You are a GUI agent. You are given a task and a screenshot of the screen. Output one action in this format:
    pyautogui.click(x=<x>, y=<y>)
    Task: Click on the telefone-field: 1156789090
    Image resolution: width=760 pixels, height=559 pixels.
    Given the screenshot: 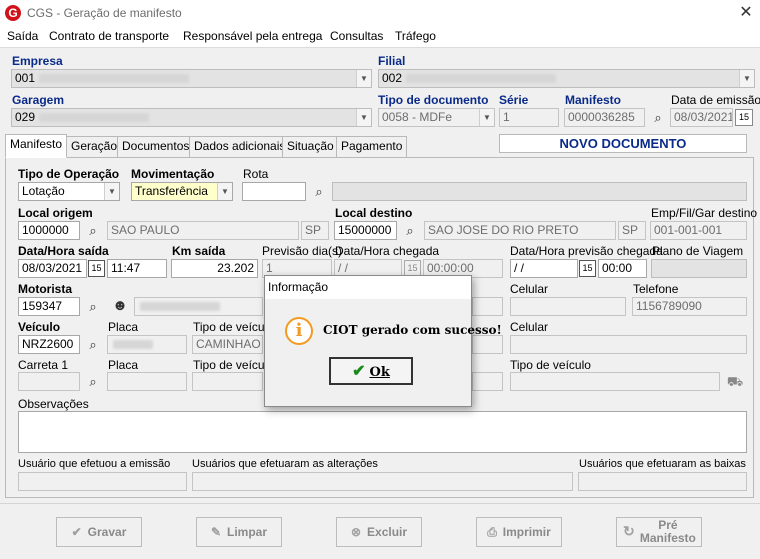 What is the action you would take?
    pyautogui.click(x=689, y=306)
    